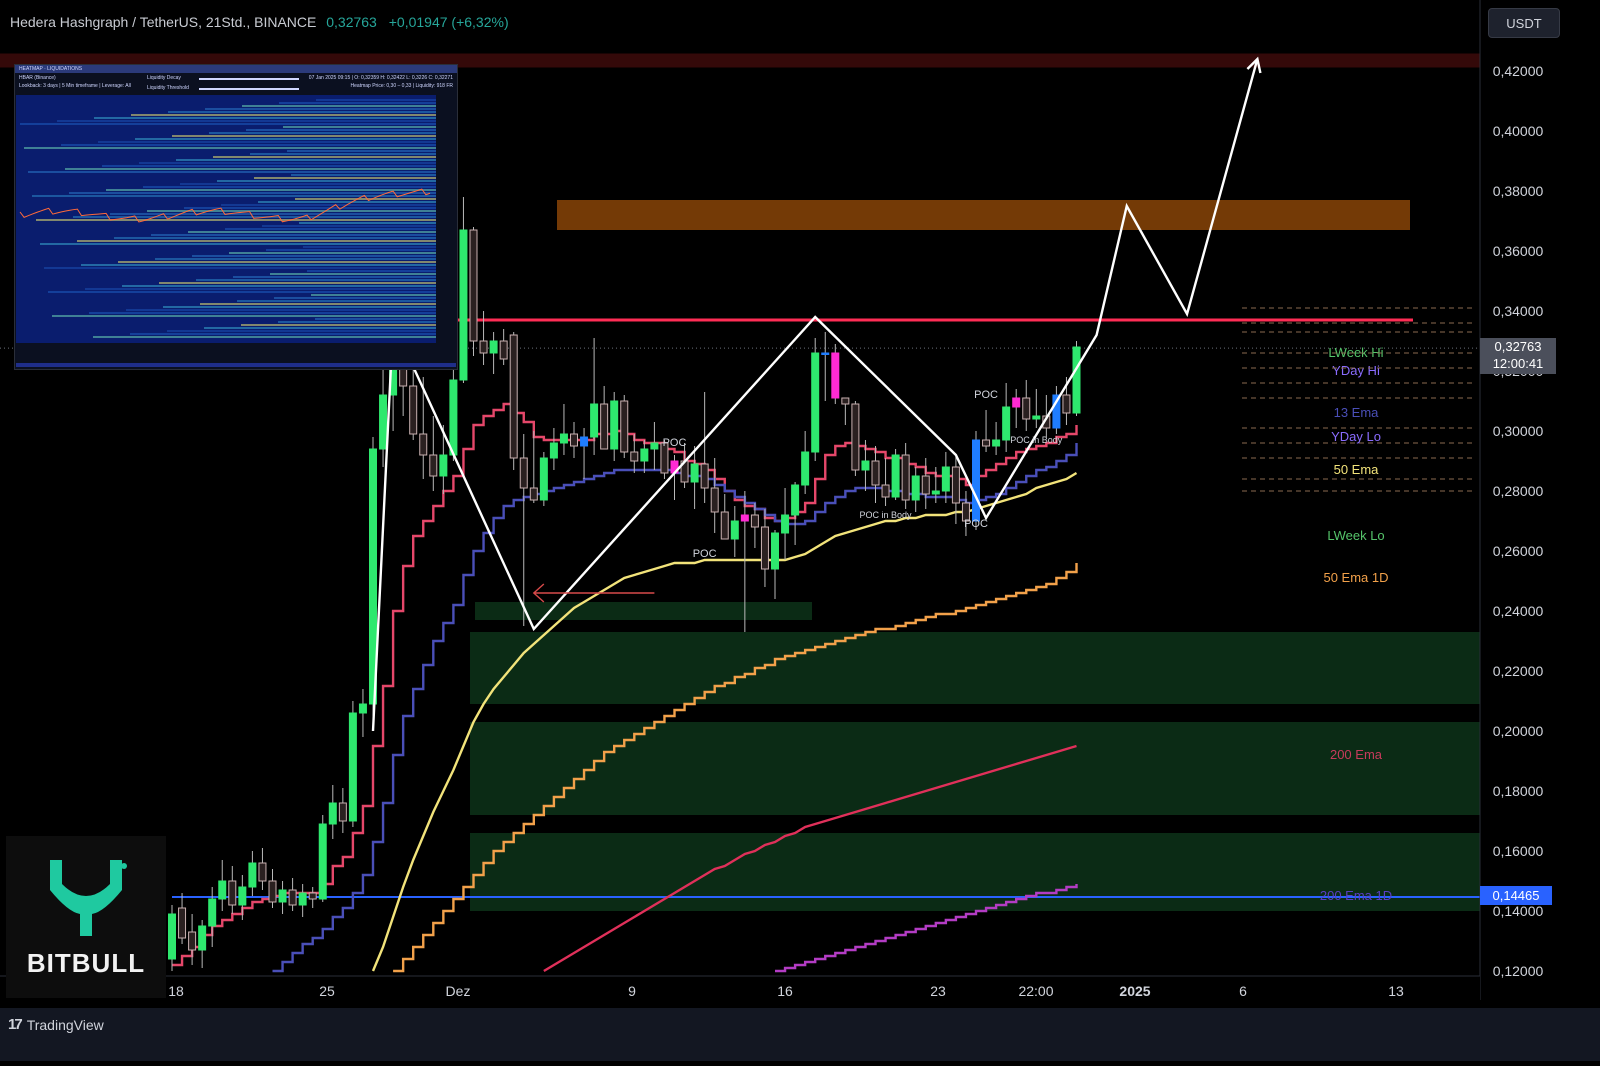 The image size is (1600, 1066). What do you see at coordinates (1518, 731) in the screenshot?
I see `price-tick-label: 0,20000` at bounding box center [1518, 731].